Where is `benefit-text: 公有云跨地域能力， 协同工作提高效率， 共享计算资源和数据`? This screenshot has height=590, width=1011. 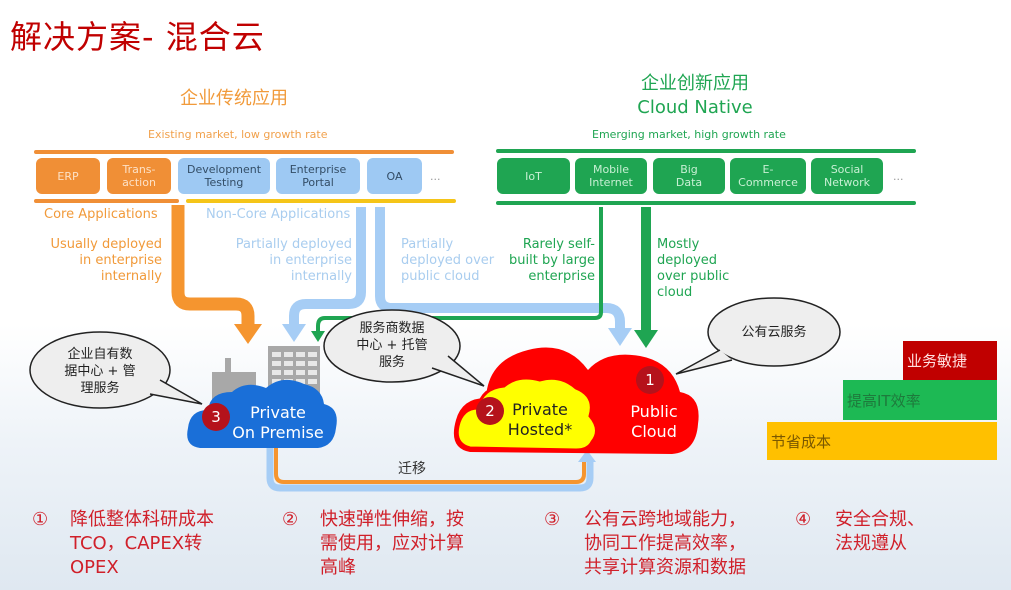 benefit-text: 公有云跨地域能力， 协同工作提高效率， 共享计算资源和数据 is located at coordinates (665, 543).